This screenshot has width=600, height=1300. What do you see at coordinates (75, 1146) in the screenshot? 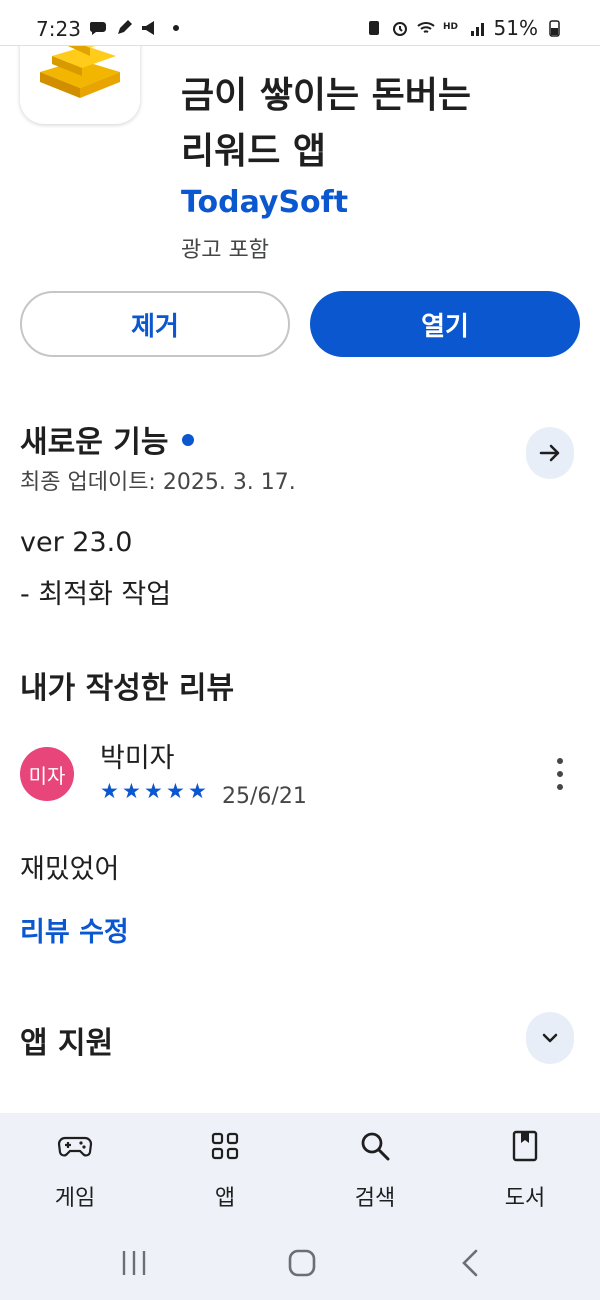
I see `gamepad-icon` at bounding box center [75, 1146].